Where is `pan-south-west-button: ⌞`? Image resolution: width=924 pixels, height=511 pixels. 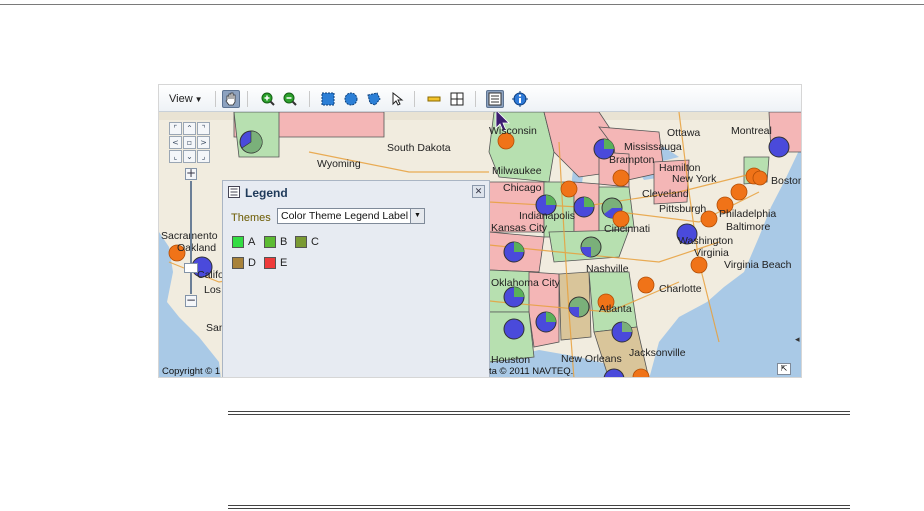
pan-south-west-button: ⌞ is located at coordinates (175, 156).